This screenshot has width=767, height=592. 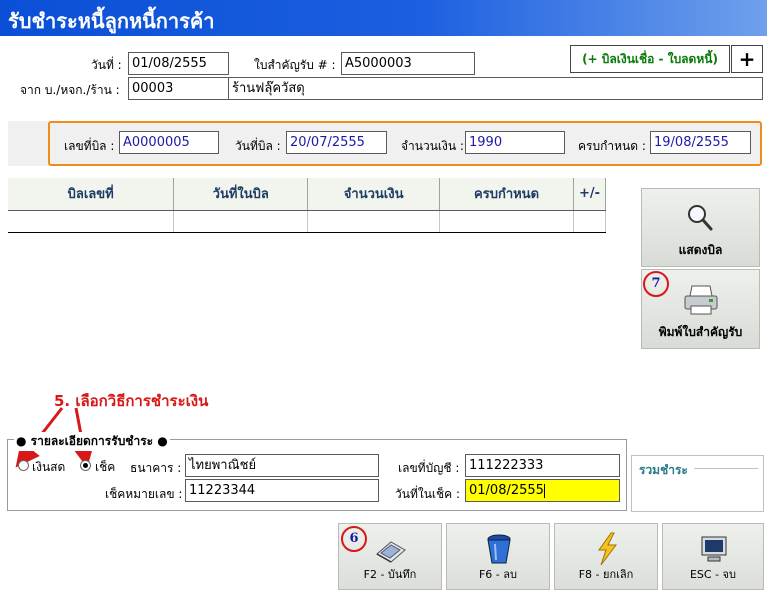 I want to click on bank-field: ไทยพาณิชย์, so click(x=282, y=465).